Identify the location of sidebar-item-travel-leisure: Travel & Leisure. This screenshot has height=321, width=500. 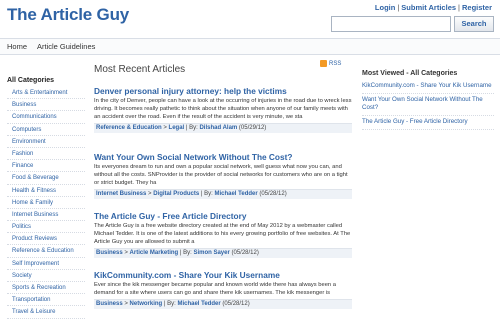
(46, 312).